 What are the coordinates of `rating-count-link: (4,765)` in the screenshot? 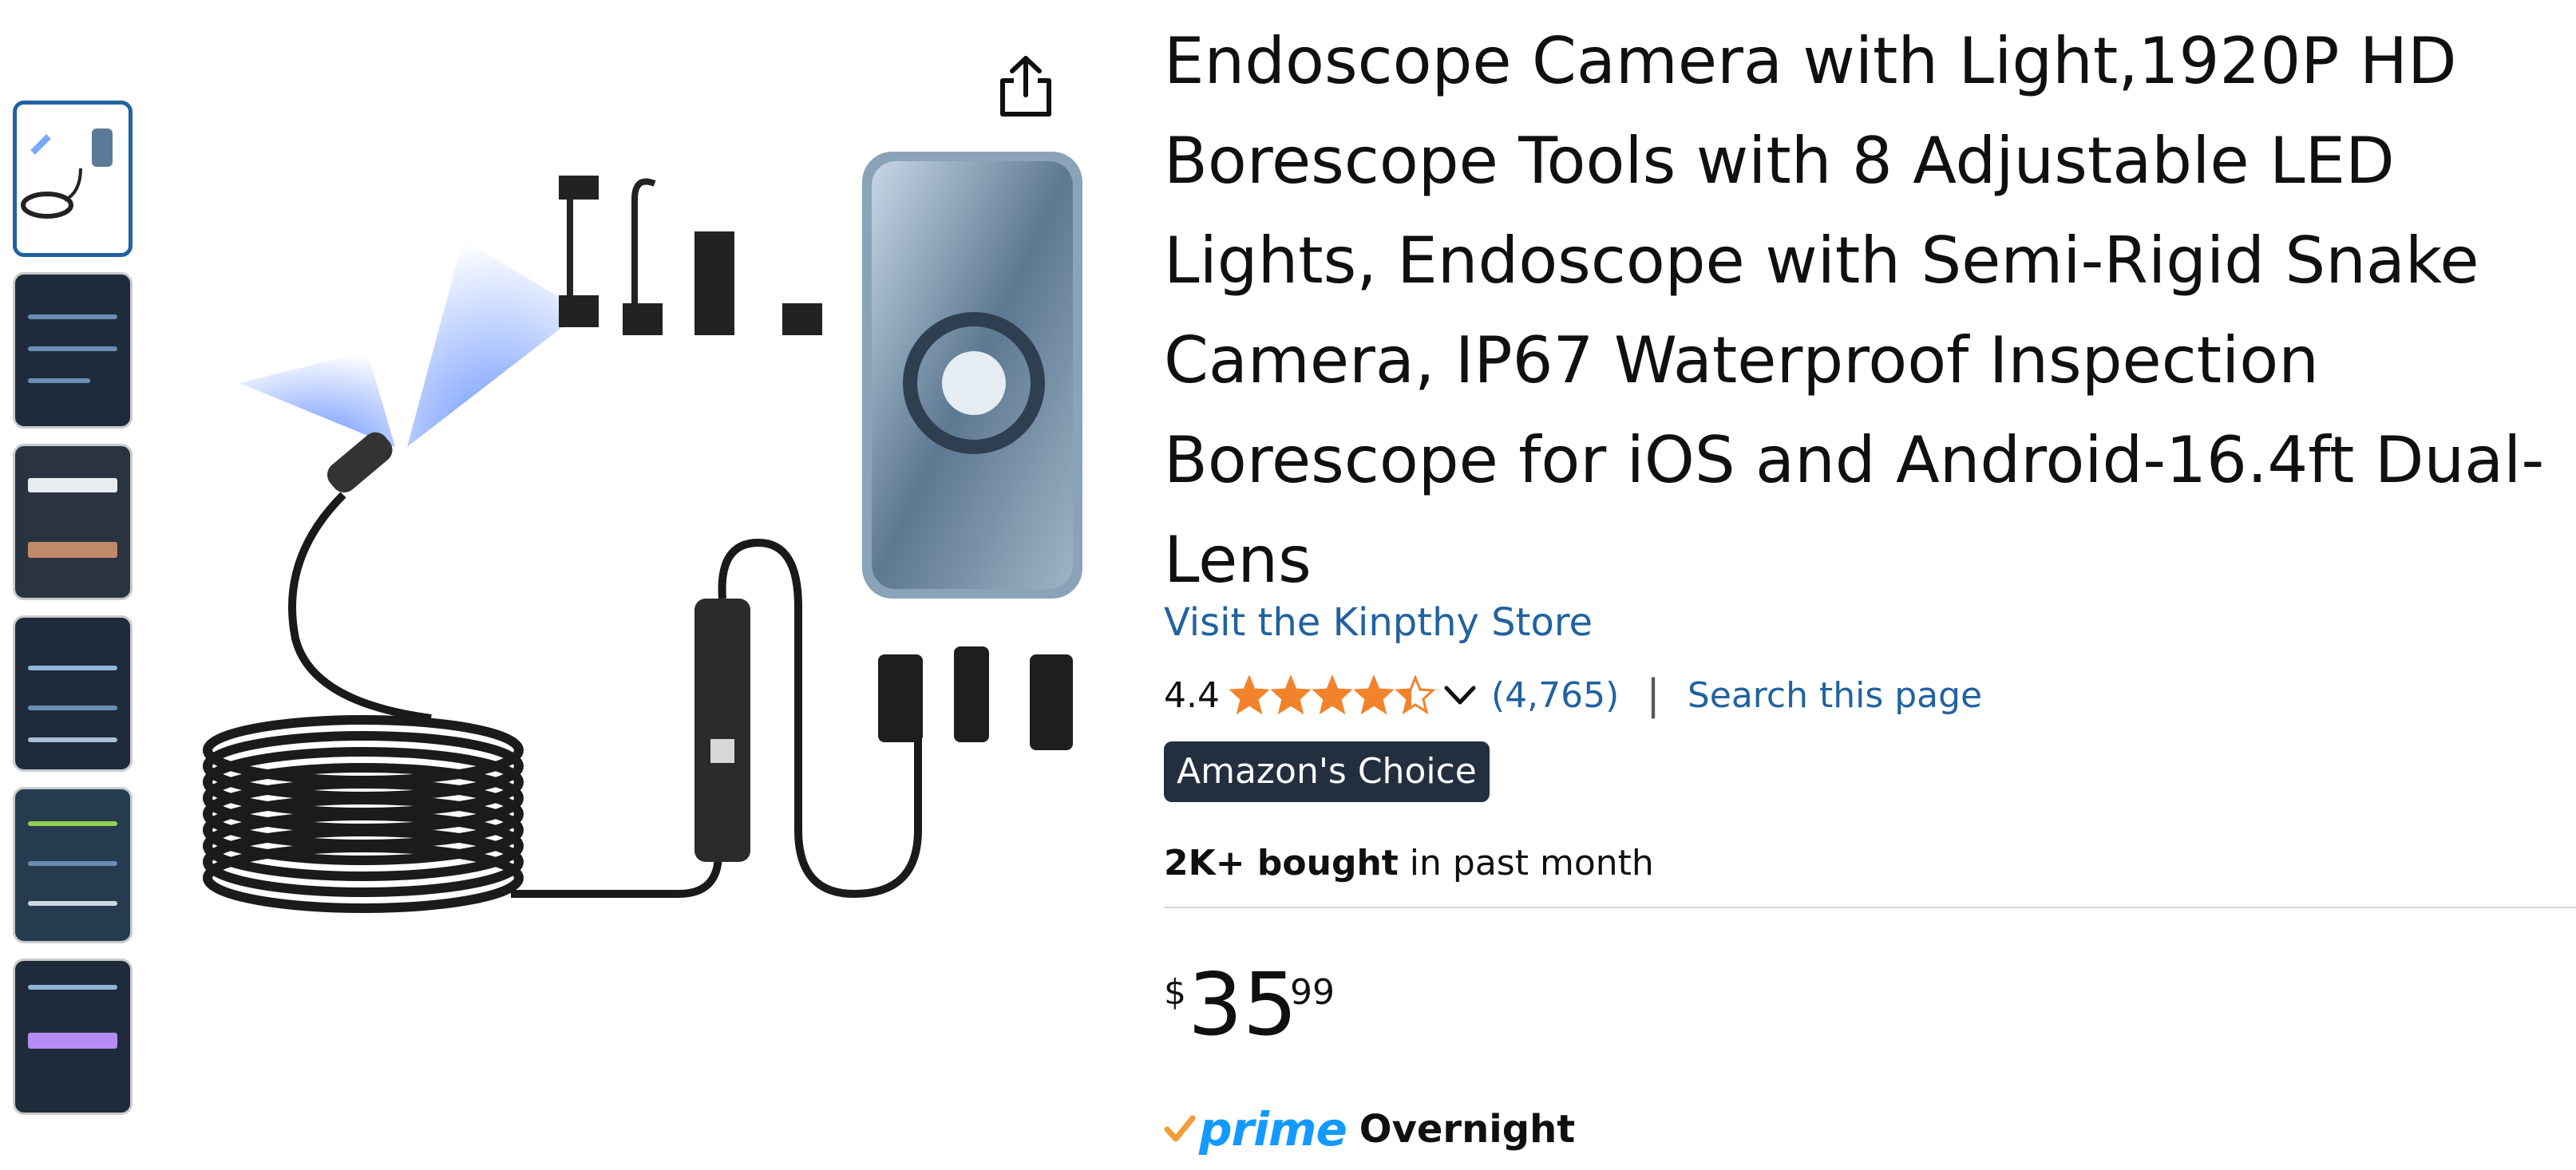 It's located at (1555, 695).